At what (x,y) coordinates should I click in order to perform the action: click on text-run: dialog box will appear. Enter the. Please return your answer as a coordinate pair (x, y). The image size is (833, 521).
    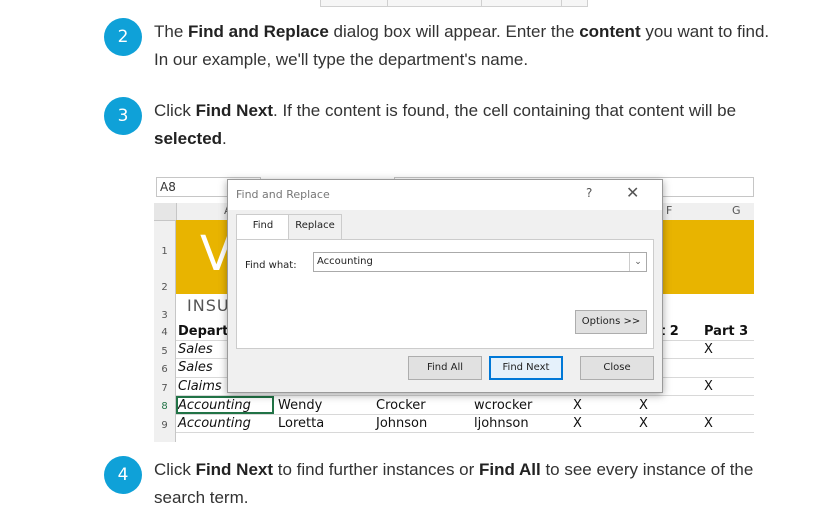
    Looking at the image, I should click on (454, 31).